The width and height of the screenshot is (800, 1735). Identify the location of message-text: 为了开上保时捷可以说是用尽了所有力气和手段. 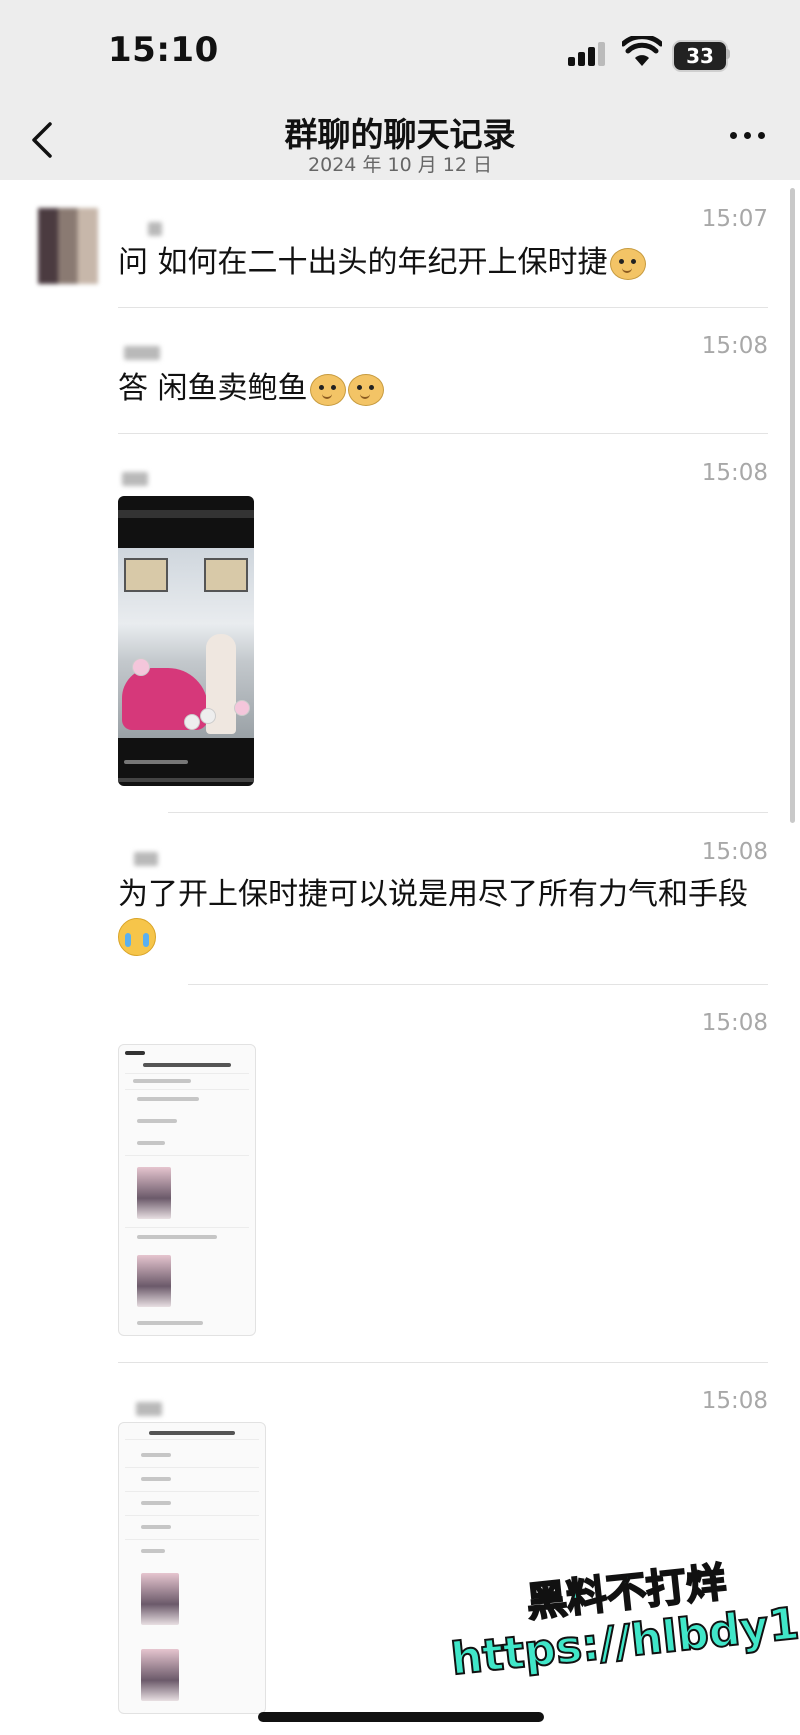
(433, 894).